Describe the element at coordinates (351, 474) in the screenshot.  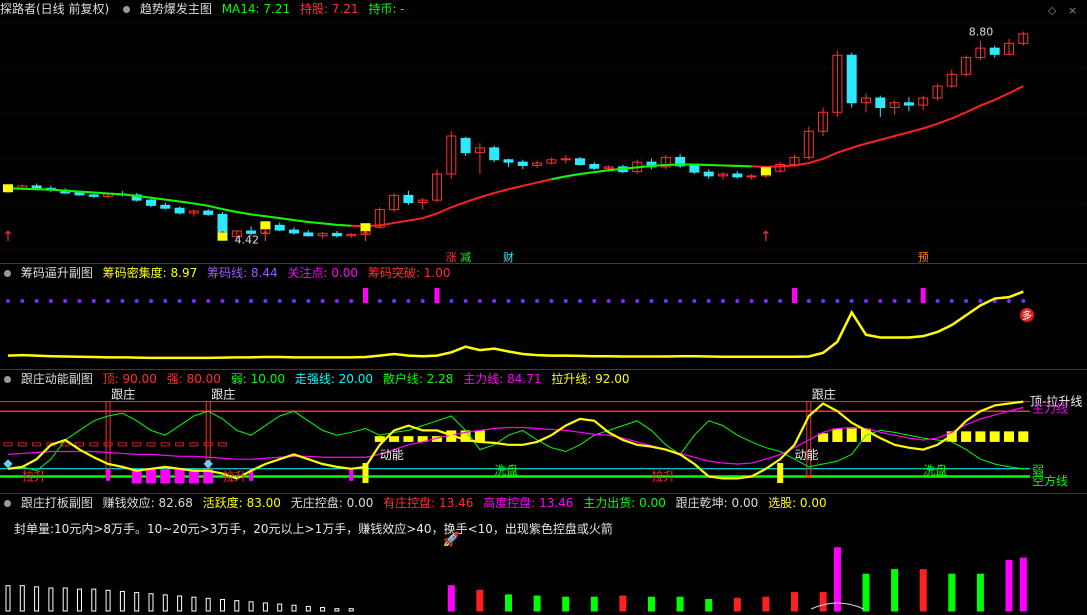
I see `small-marker` at that location.